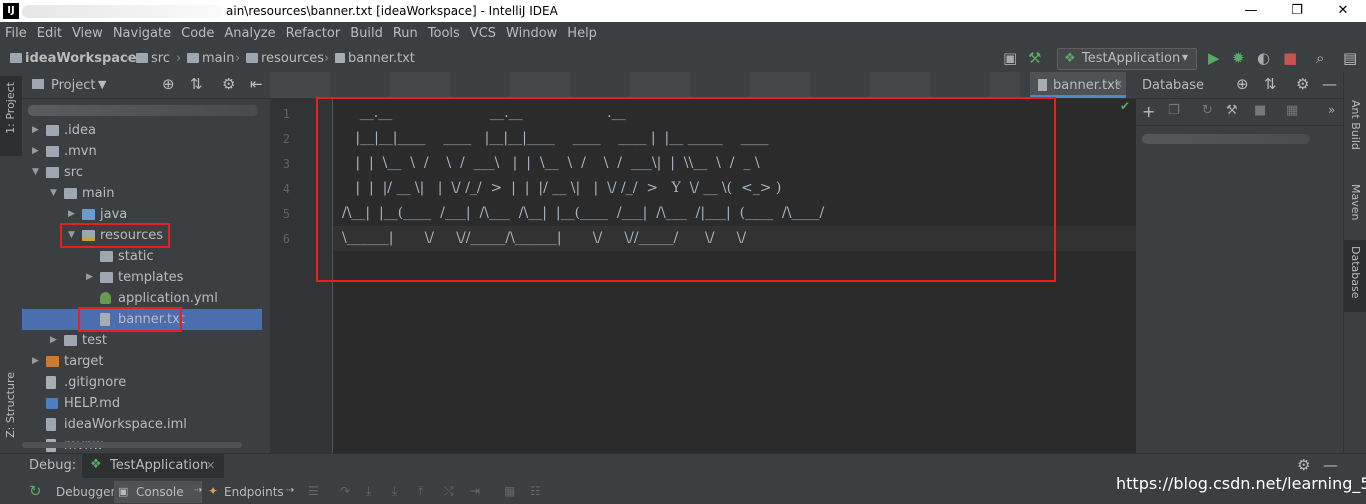  Describe the element at coordinates (142, 33) in the screenshot. I see `menu-navigate: Navigate` at that location.